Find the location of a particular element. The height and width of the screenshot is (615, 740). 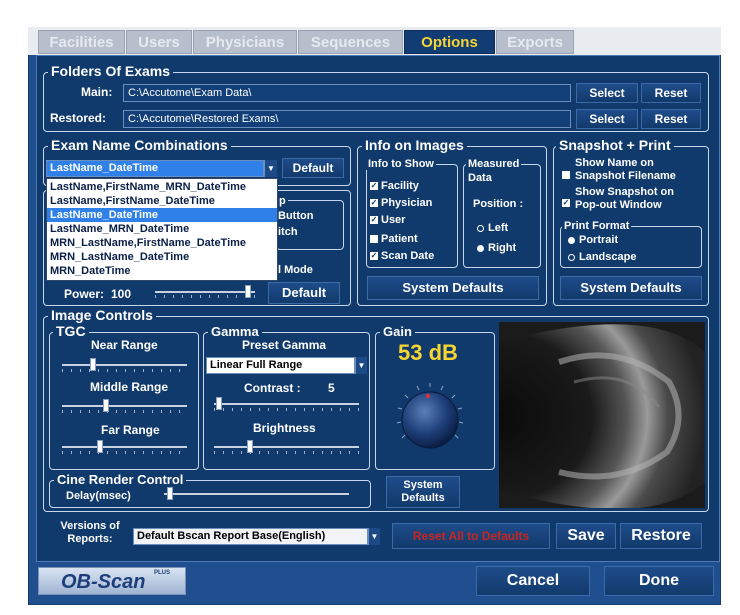

delay-slider is located at coordinates (256, 494).